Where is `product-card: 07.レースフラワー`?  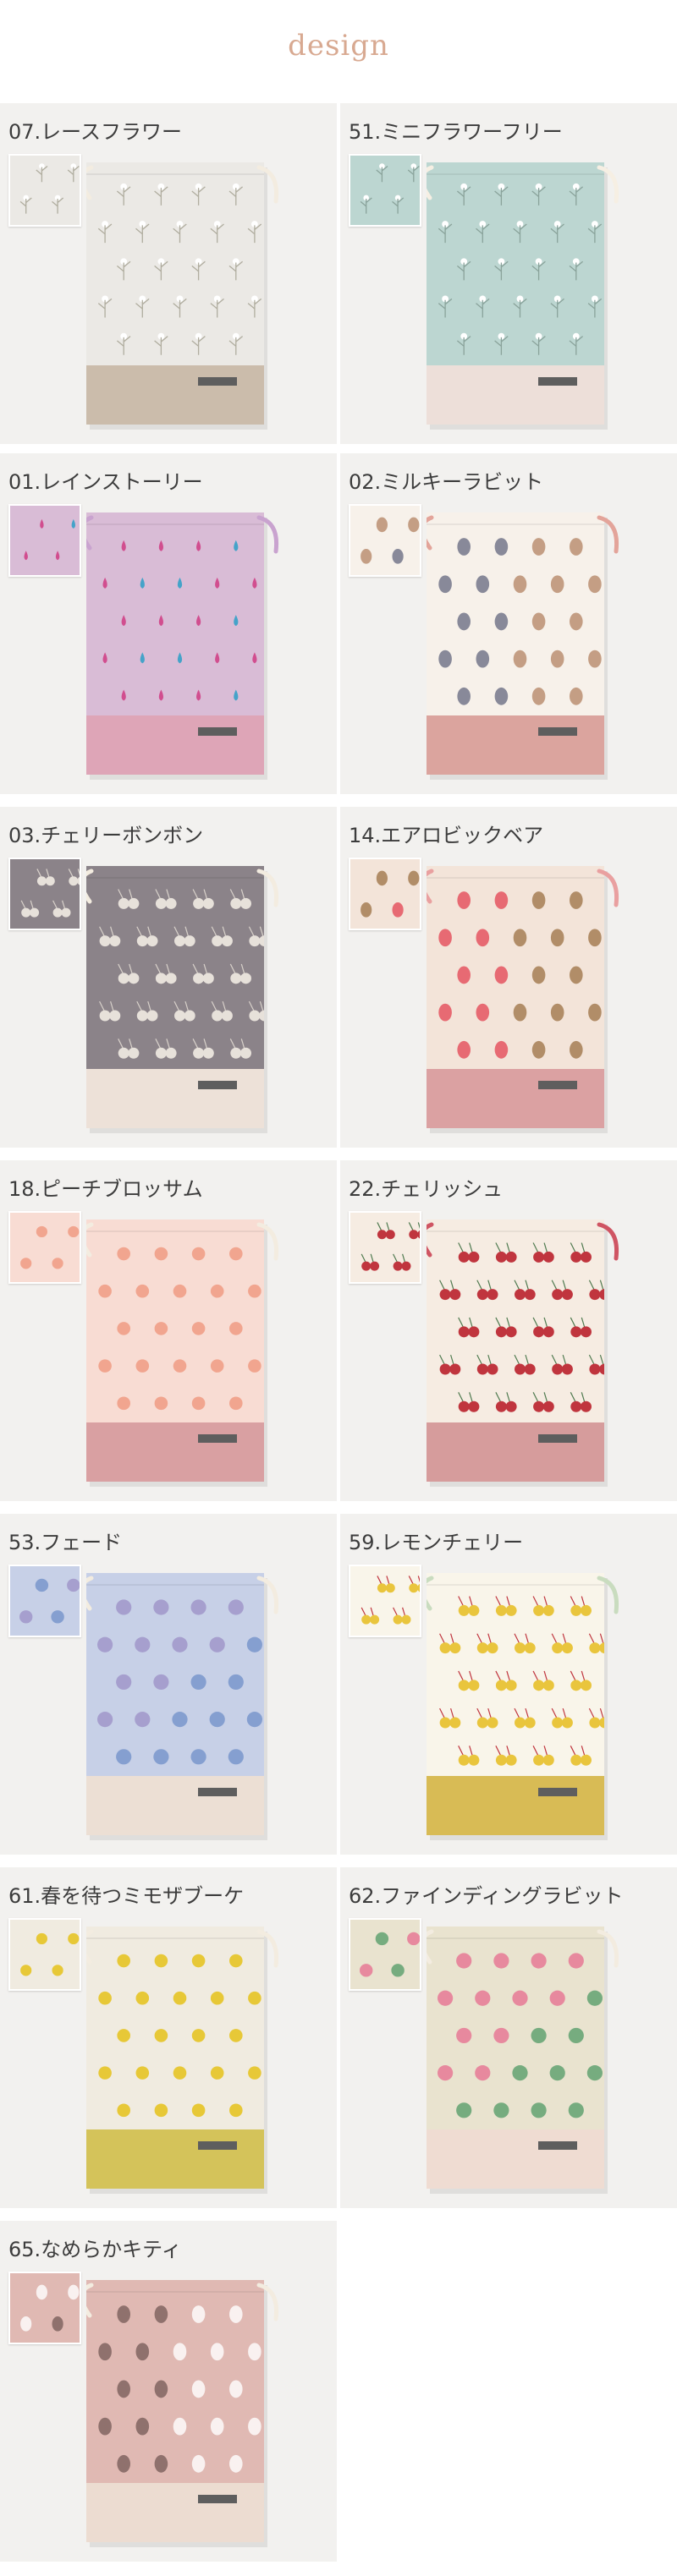
product-card: 07.レースフラワー is located at coordinates (168, 273).